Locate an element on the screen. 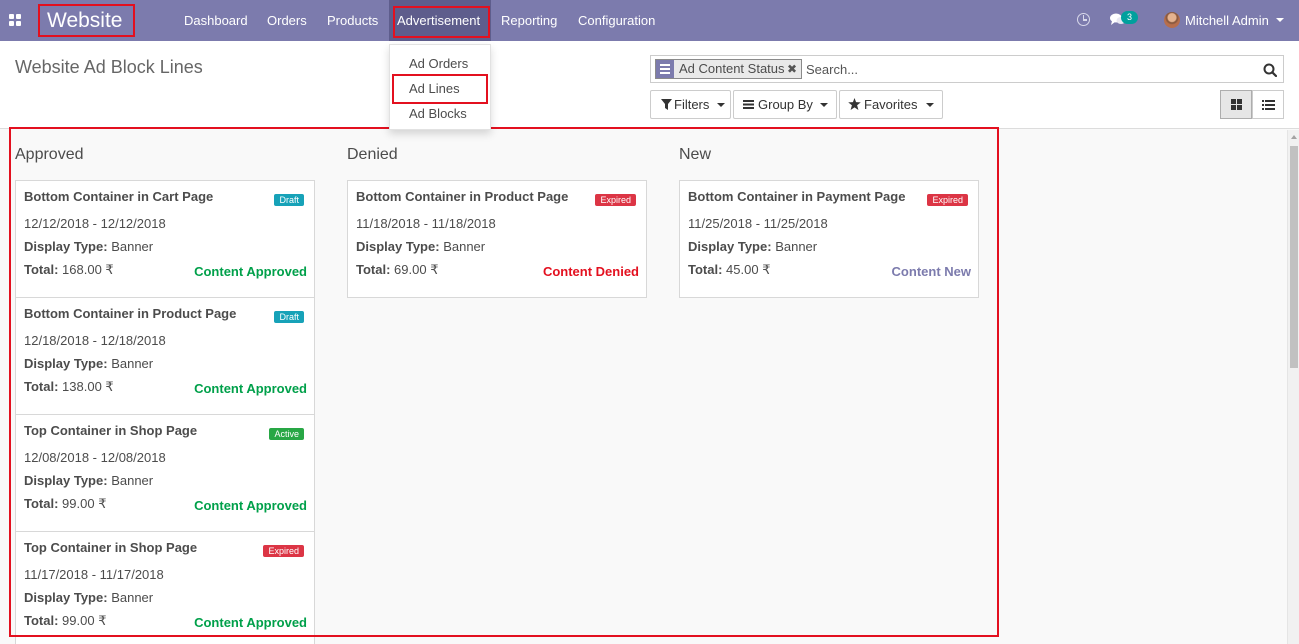 This screenshot has width=1299, height=644. group-by-icon is located at coordinates (748, 104).